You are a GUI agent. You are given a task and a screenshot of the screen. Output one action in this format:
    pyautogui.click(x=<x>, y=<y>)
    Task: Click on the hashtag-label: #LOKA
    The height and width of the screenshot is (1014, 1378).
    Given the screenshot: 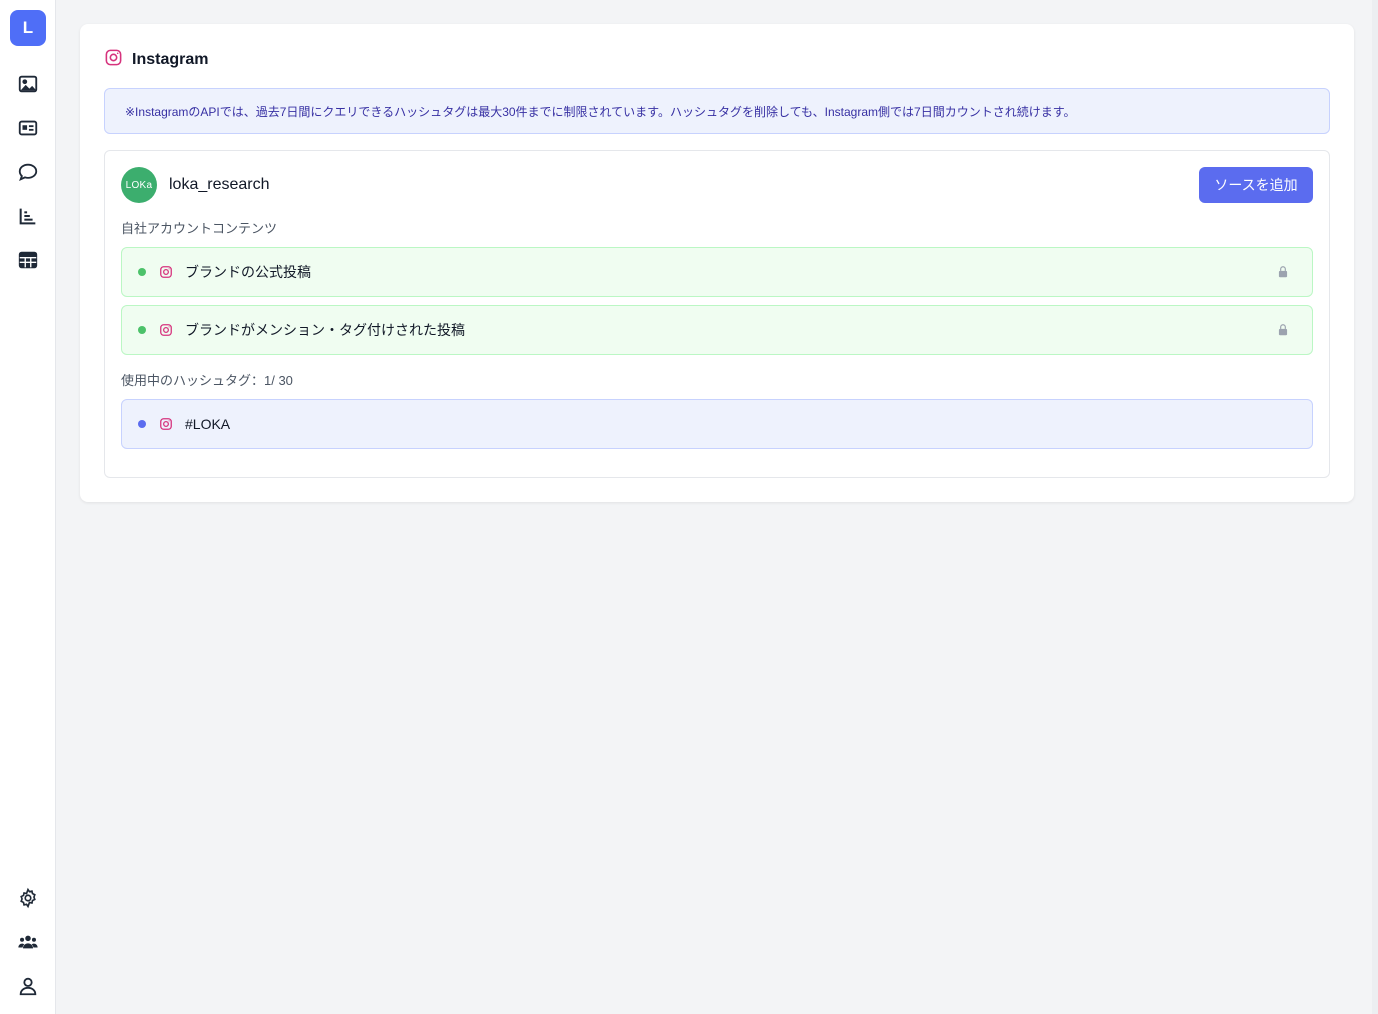 What is the action you would take?
    pyautogui.click(x=208, y=424)
    